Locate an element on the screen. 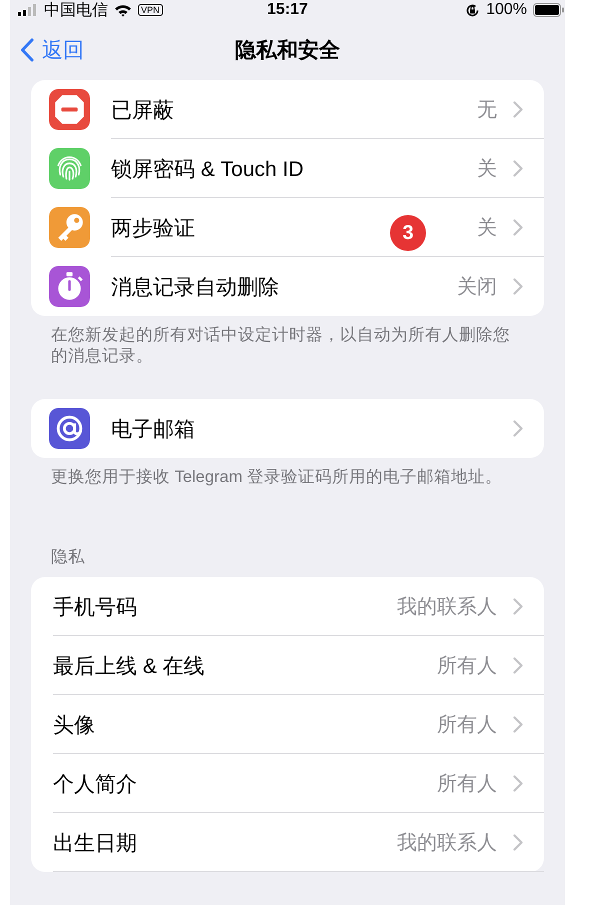 The image size is (594, 905). wifi-icon is located at coordinates (123, 10).